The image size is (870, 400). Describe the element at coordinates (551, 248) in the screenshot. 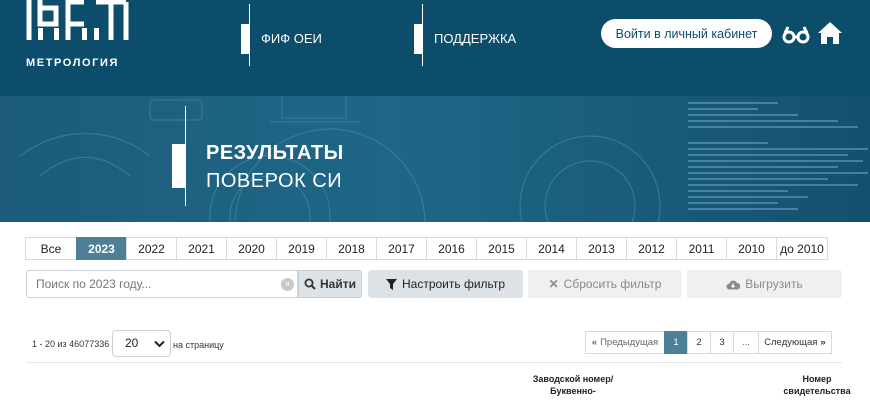

I see `tab-year-2014: 2014` at that location.